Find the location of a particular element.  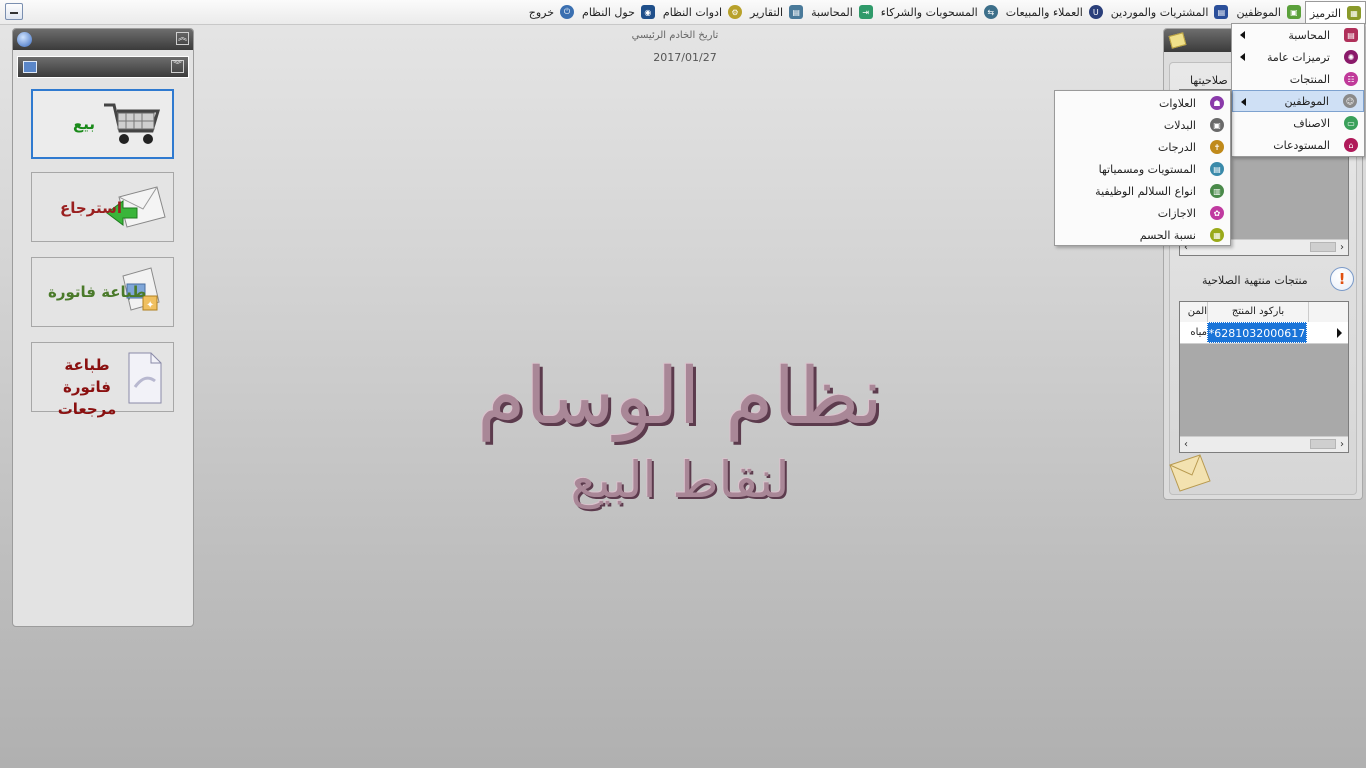

menu-item-label: الموظفين is located at coordinates (1306, 101).